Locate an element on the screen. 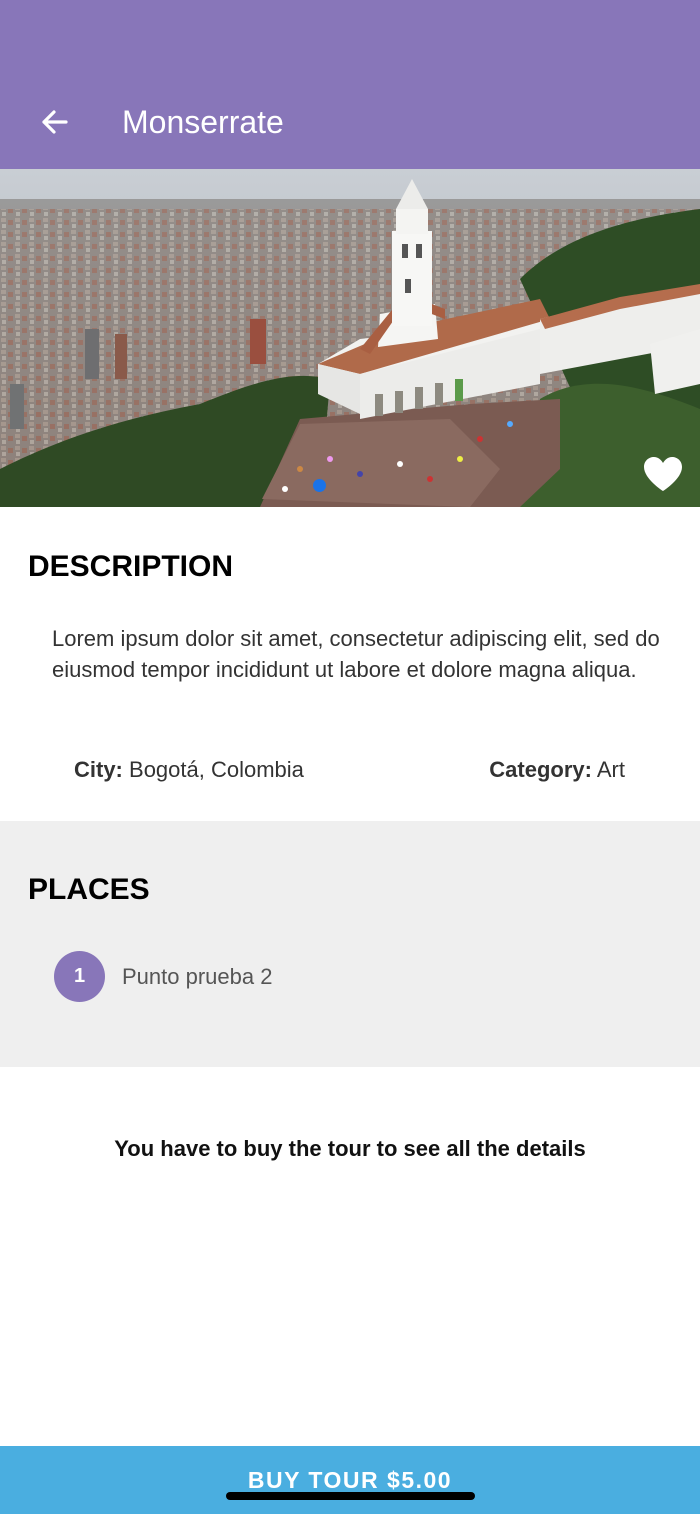 The image size is (700, 1514). description-heading: DESCRIPTION is located at coordinates (131, 566).